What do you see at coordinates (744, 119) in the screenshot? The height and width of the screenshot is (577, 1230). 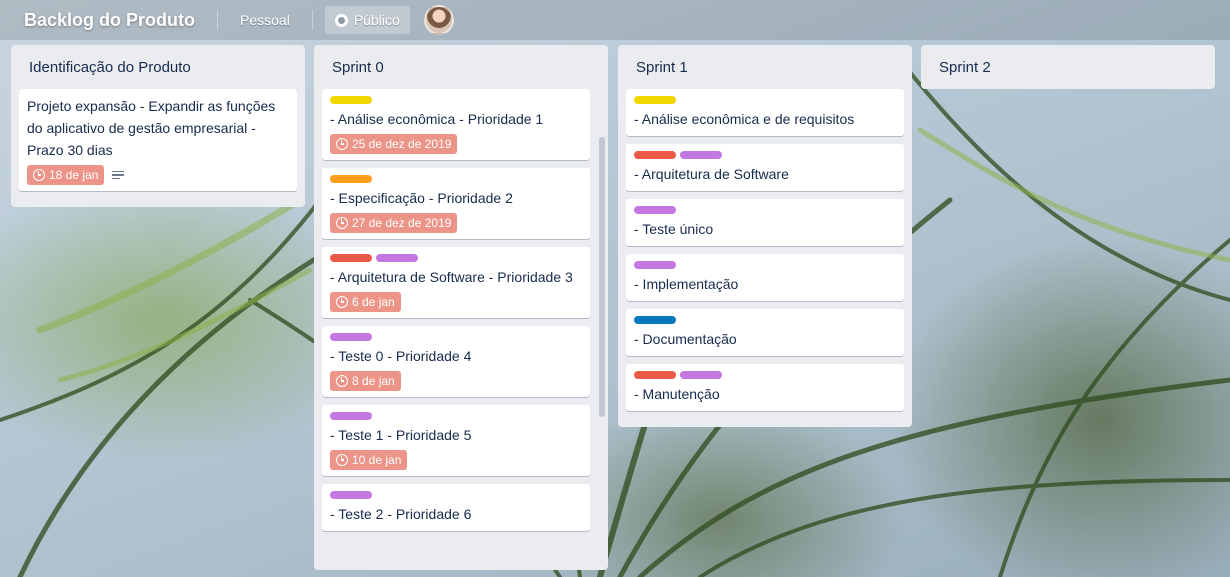 I see `card-title: - Análise econômica e de requisitos` at bounding box center [744, 119].